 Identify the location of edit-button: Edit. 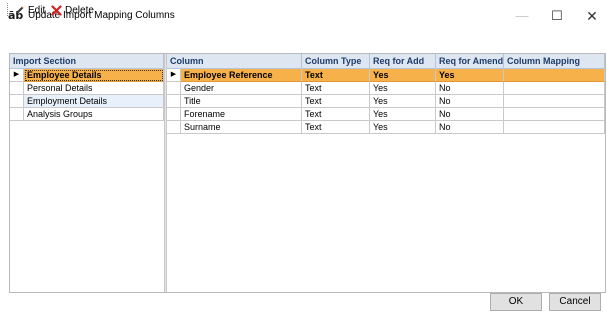
(29, 10).